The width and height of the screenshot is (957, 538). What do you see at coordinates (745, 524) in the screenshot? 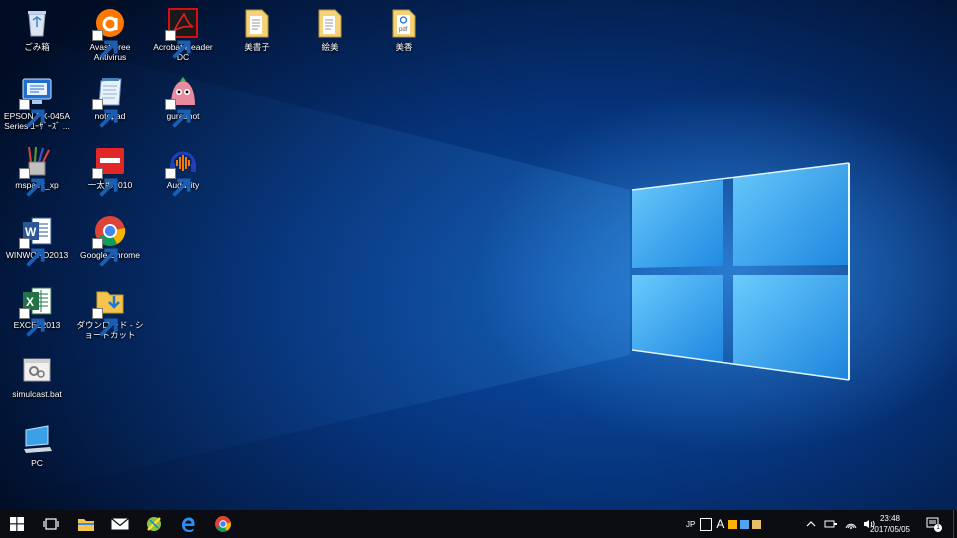
I see `ime-tool-icon` at bounding box center [745, 524].